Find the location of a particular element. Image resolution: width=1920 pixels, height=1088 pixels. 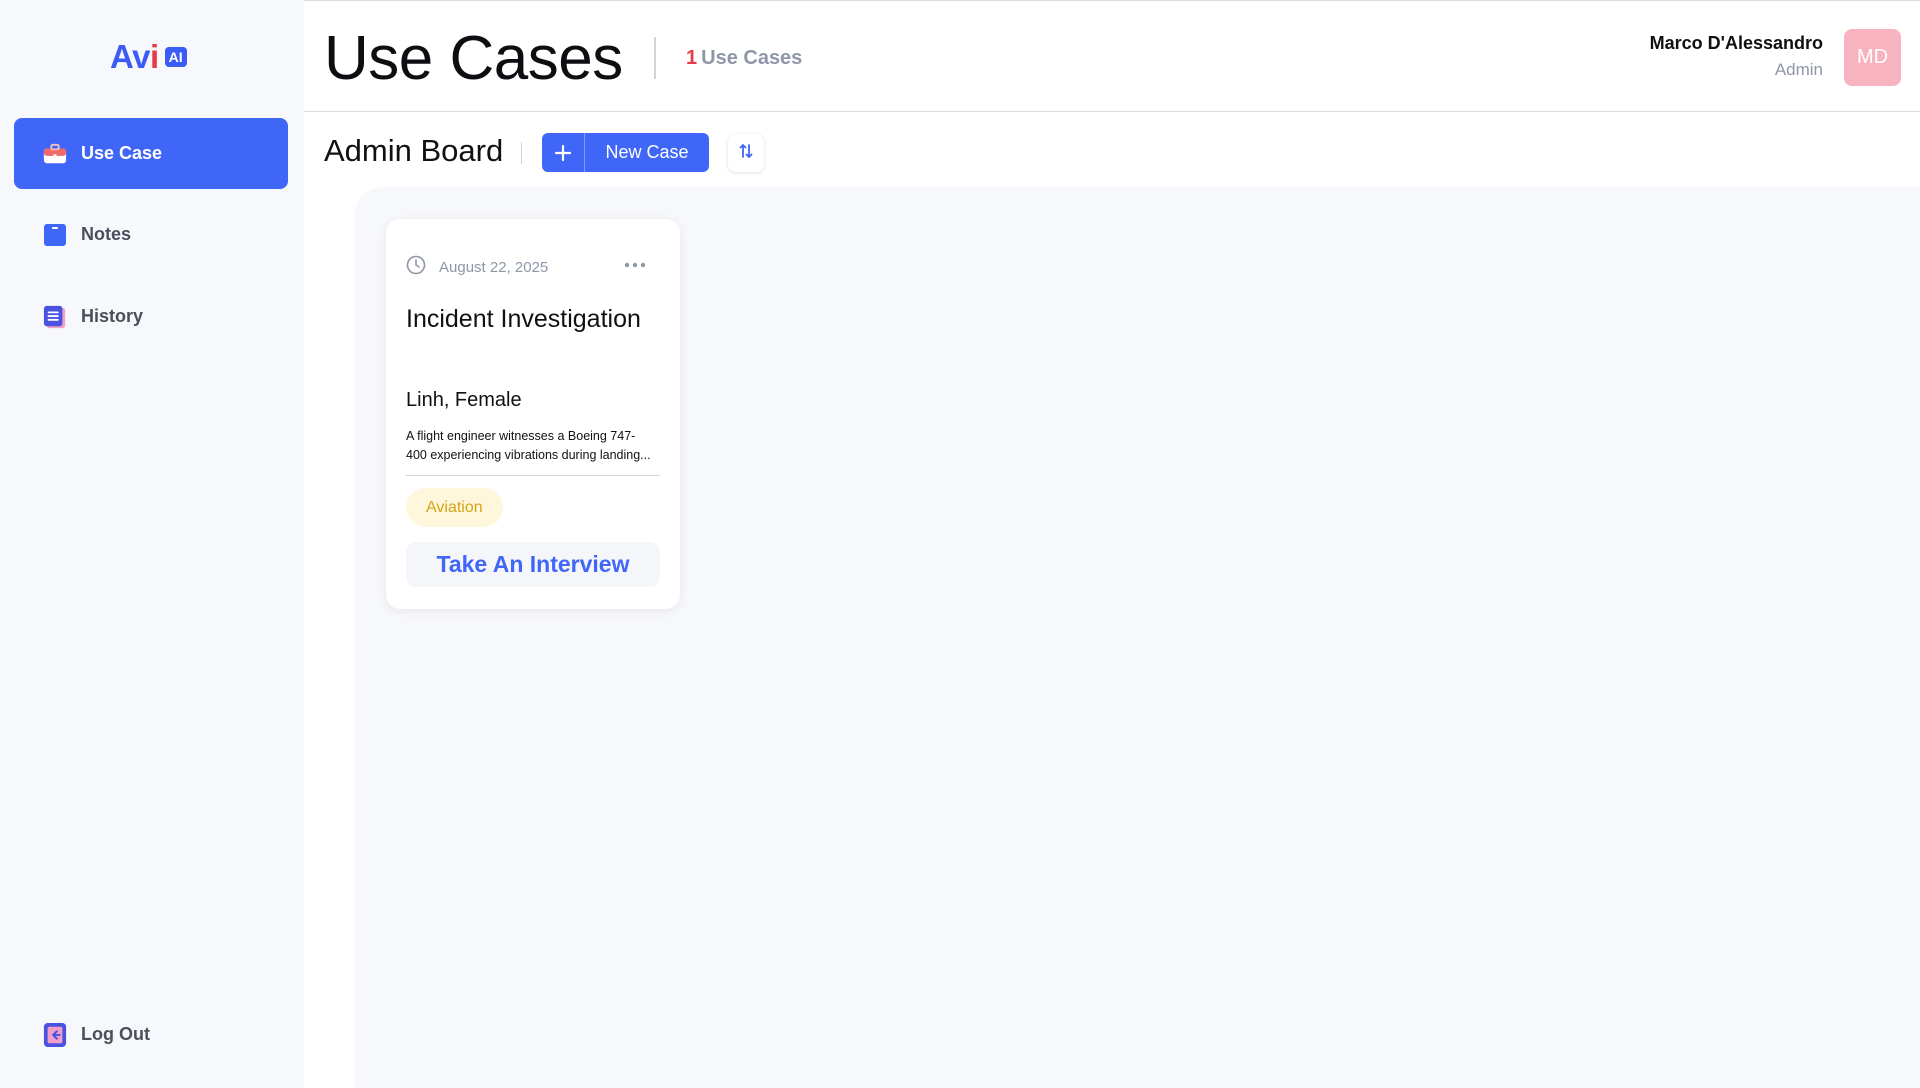

count-number: 1 is located at coordinates (692, 58).